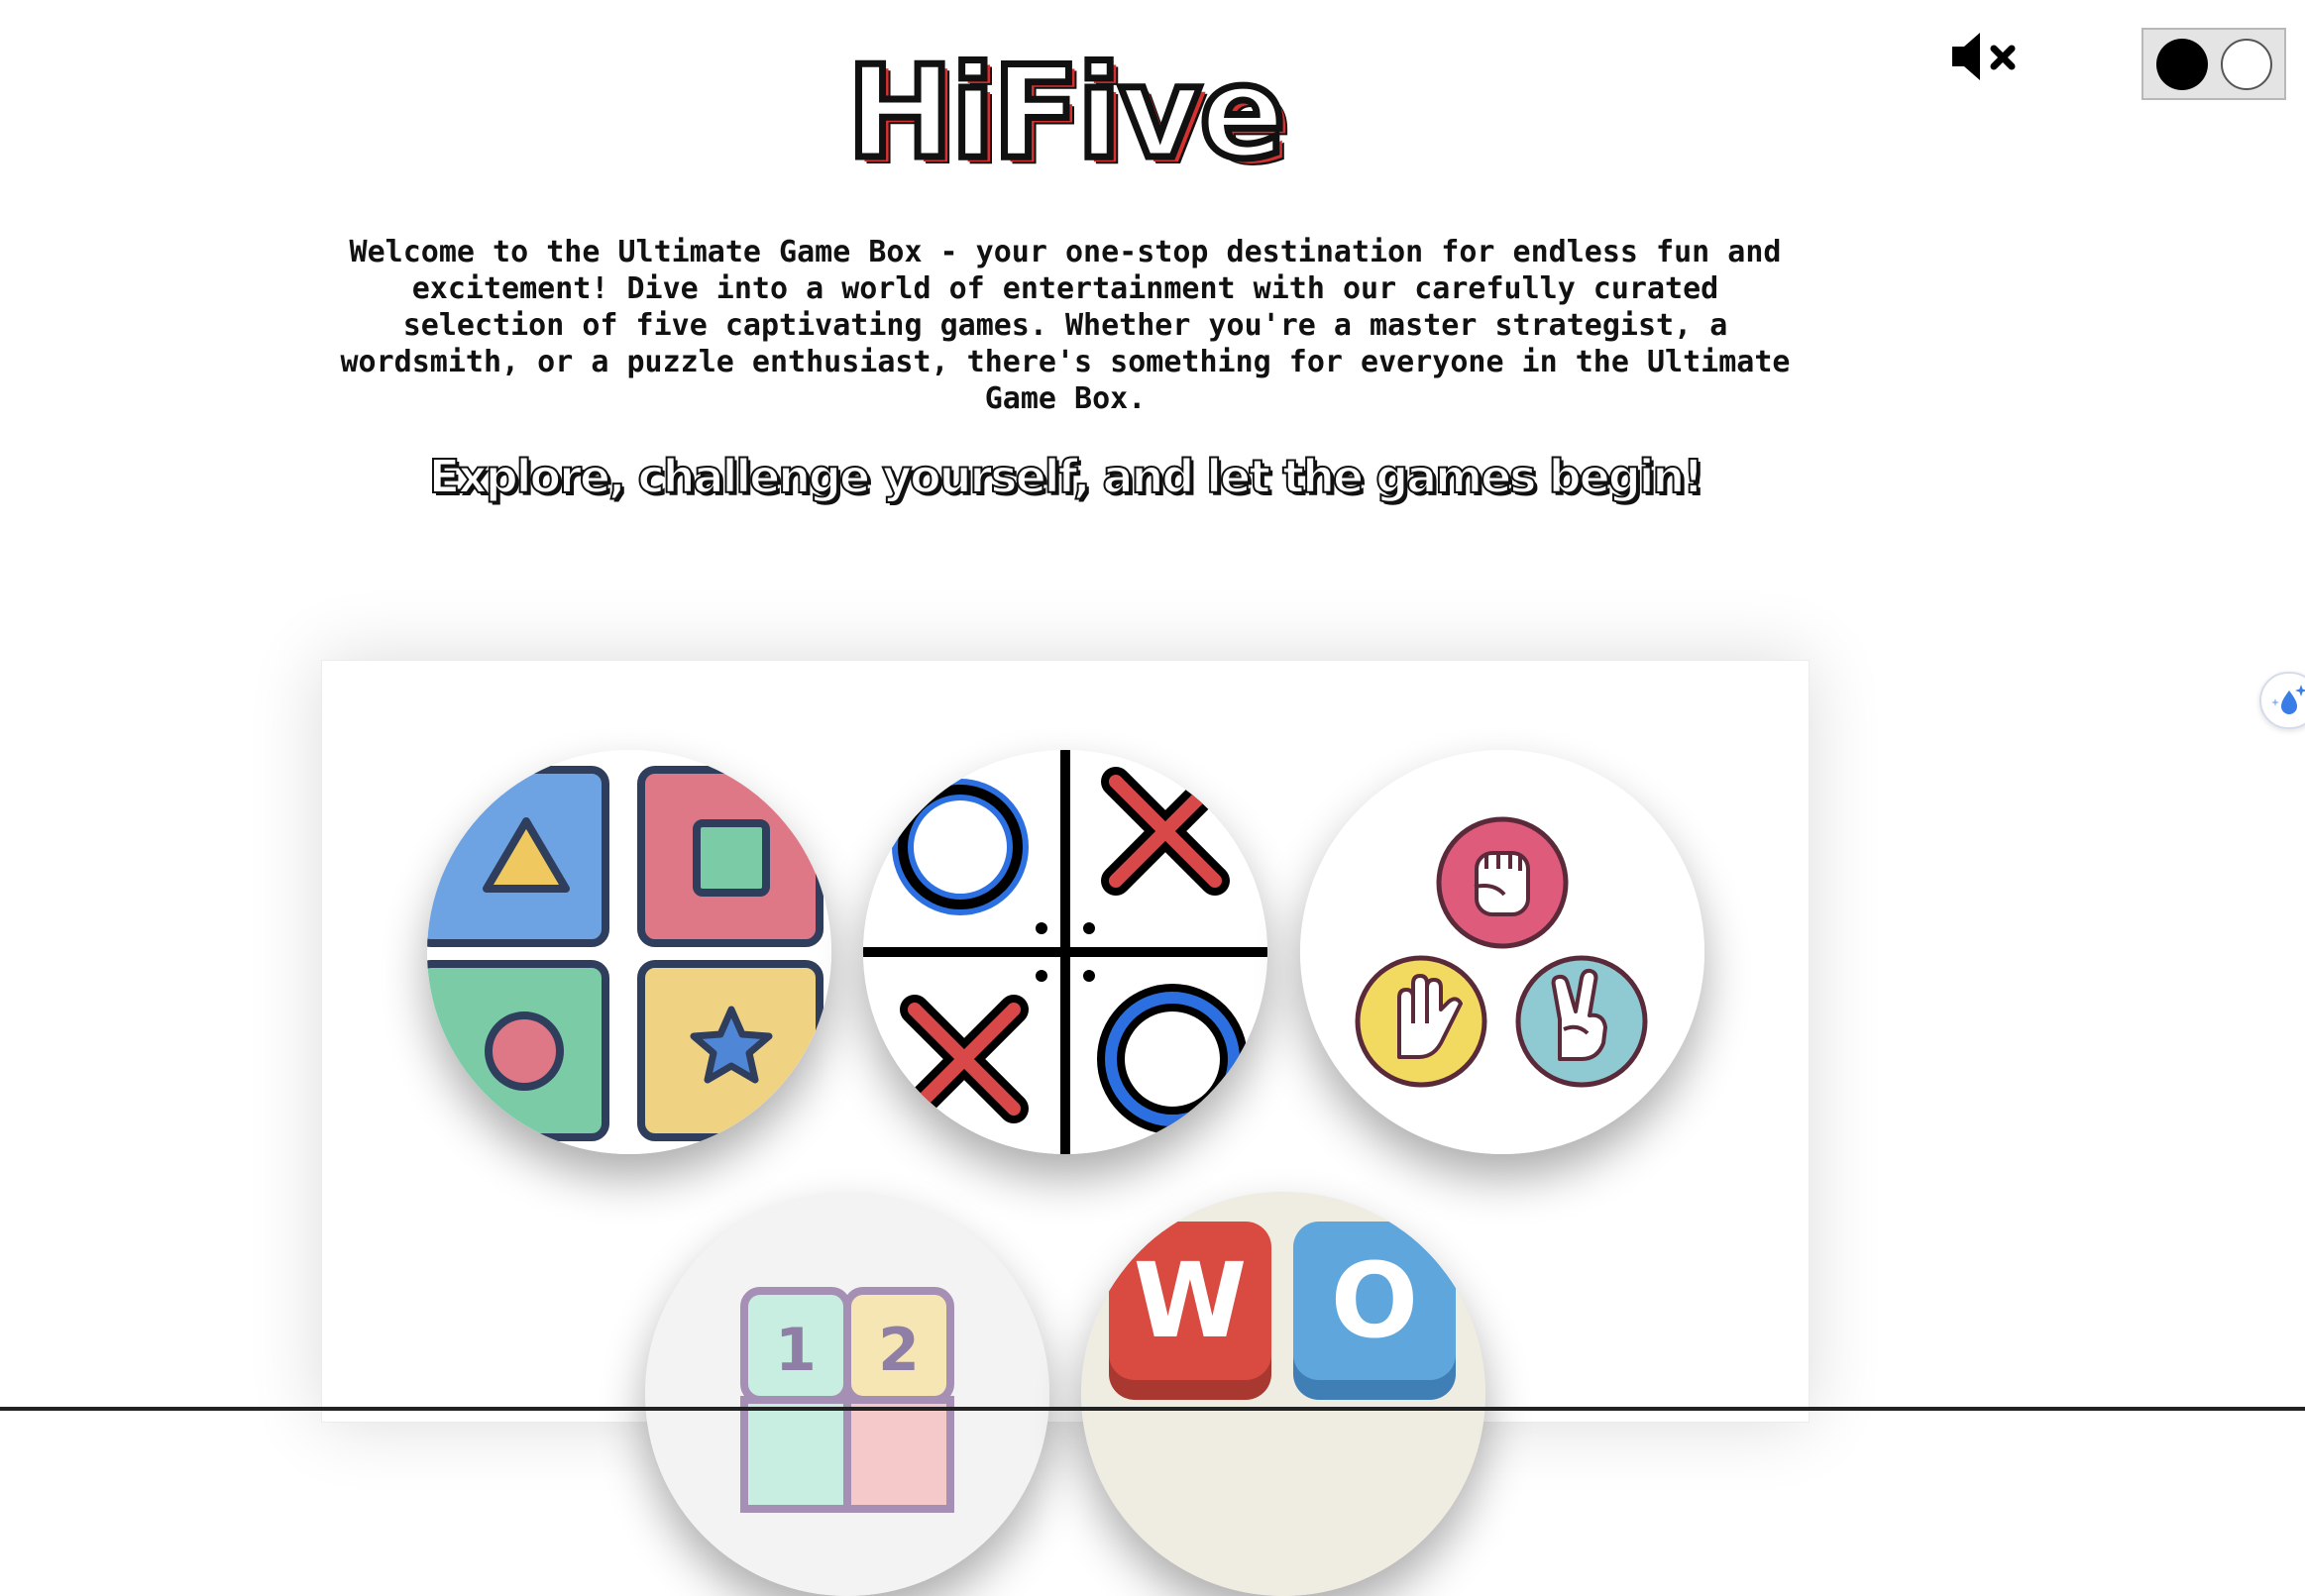  I want to click on sparkle-drop-icon, so click(2288, 699).